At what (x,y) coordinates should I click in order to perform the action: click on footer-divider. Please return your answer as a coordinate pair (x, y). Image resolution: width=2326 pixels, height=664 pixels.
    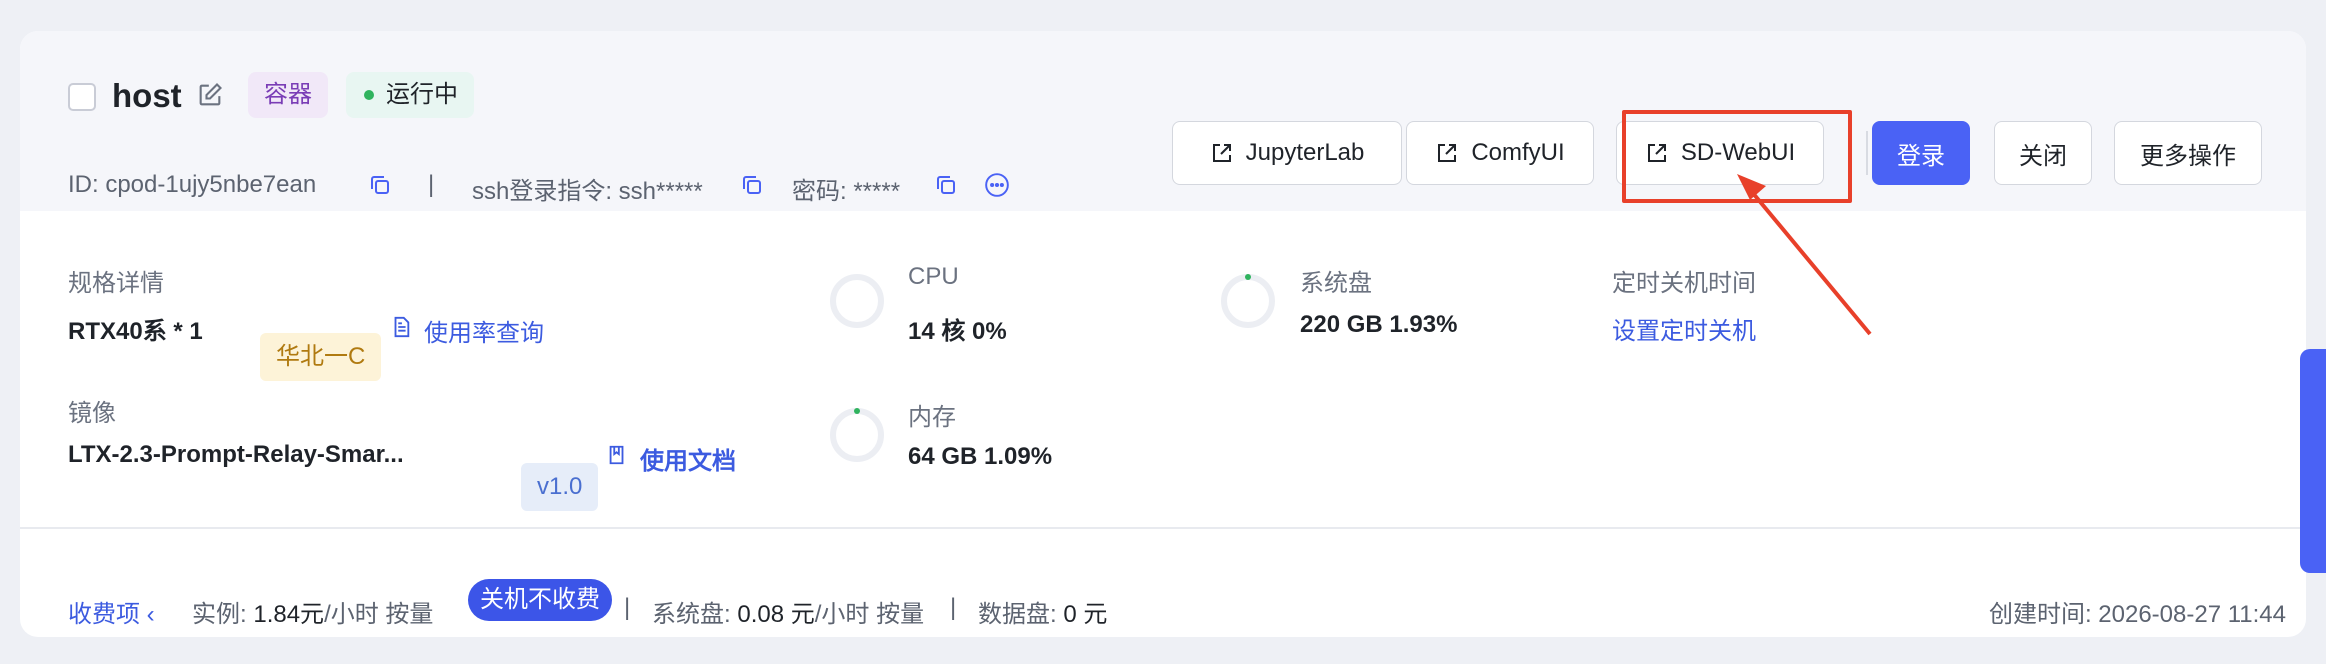
    Looking at the image, I should click on (1163, 528).